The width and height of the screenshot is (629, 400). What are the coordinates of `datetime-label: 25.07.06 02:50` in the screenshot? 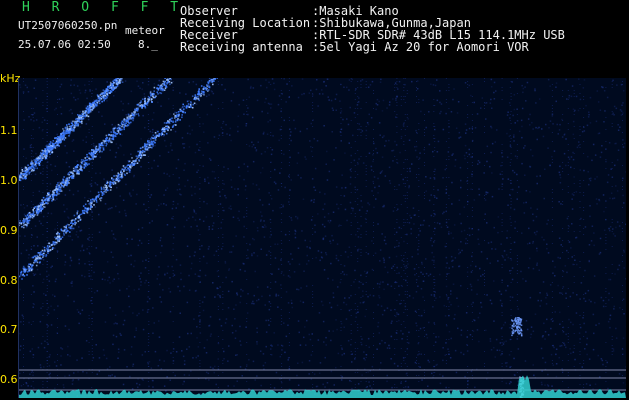 It's located at (64, 44).